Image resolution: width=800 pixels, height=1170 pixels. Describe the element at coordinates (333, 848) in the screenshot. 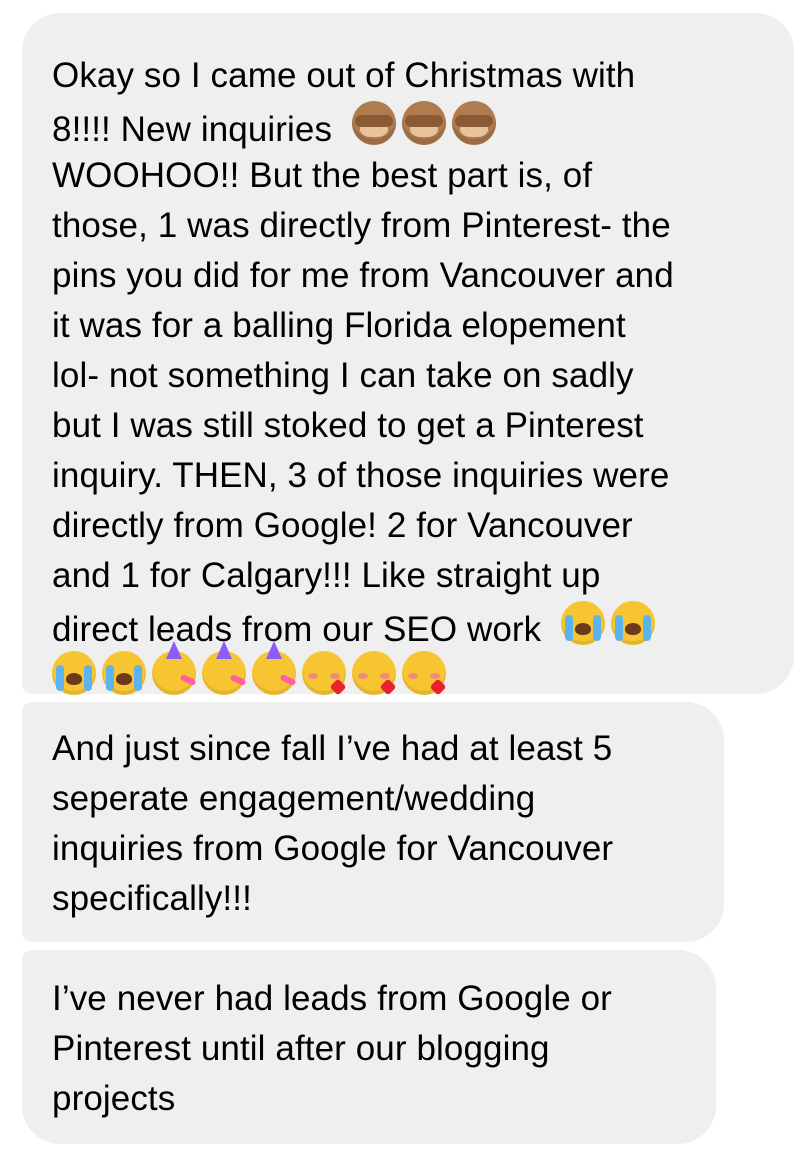

I see `message-line: inquiries from Google for Vancouver` at that location.